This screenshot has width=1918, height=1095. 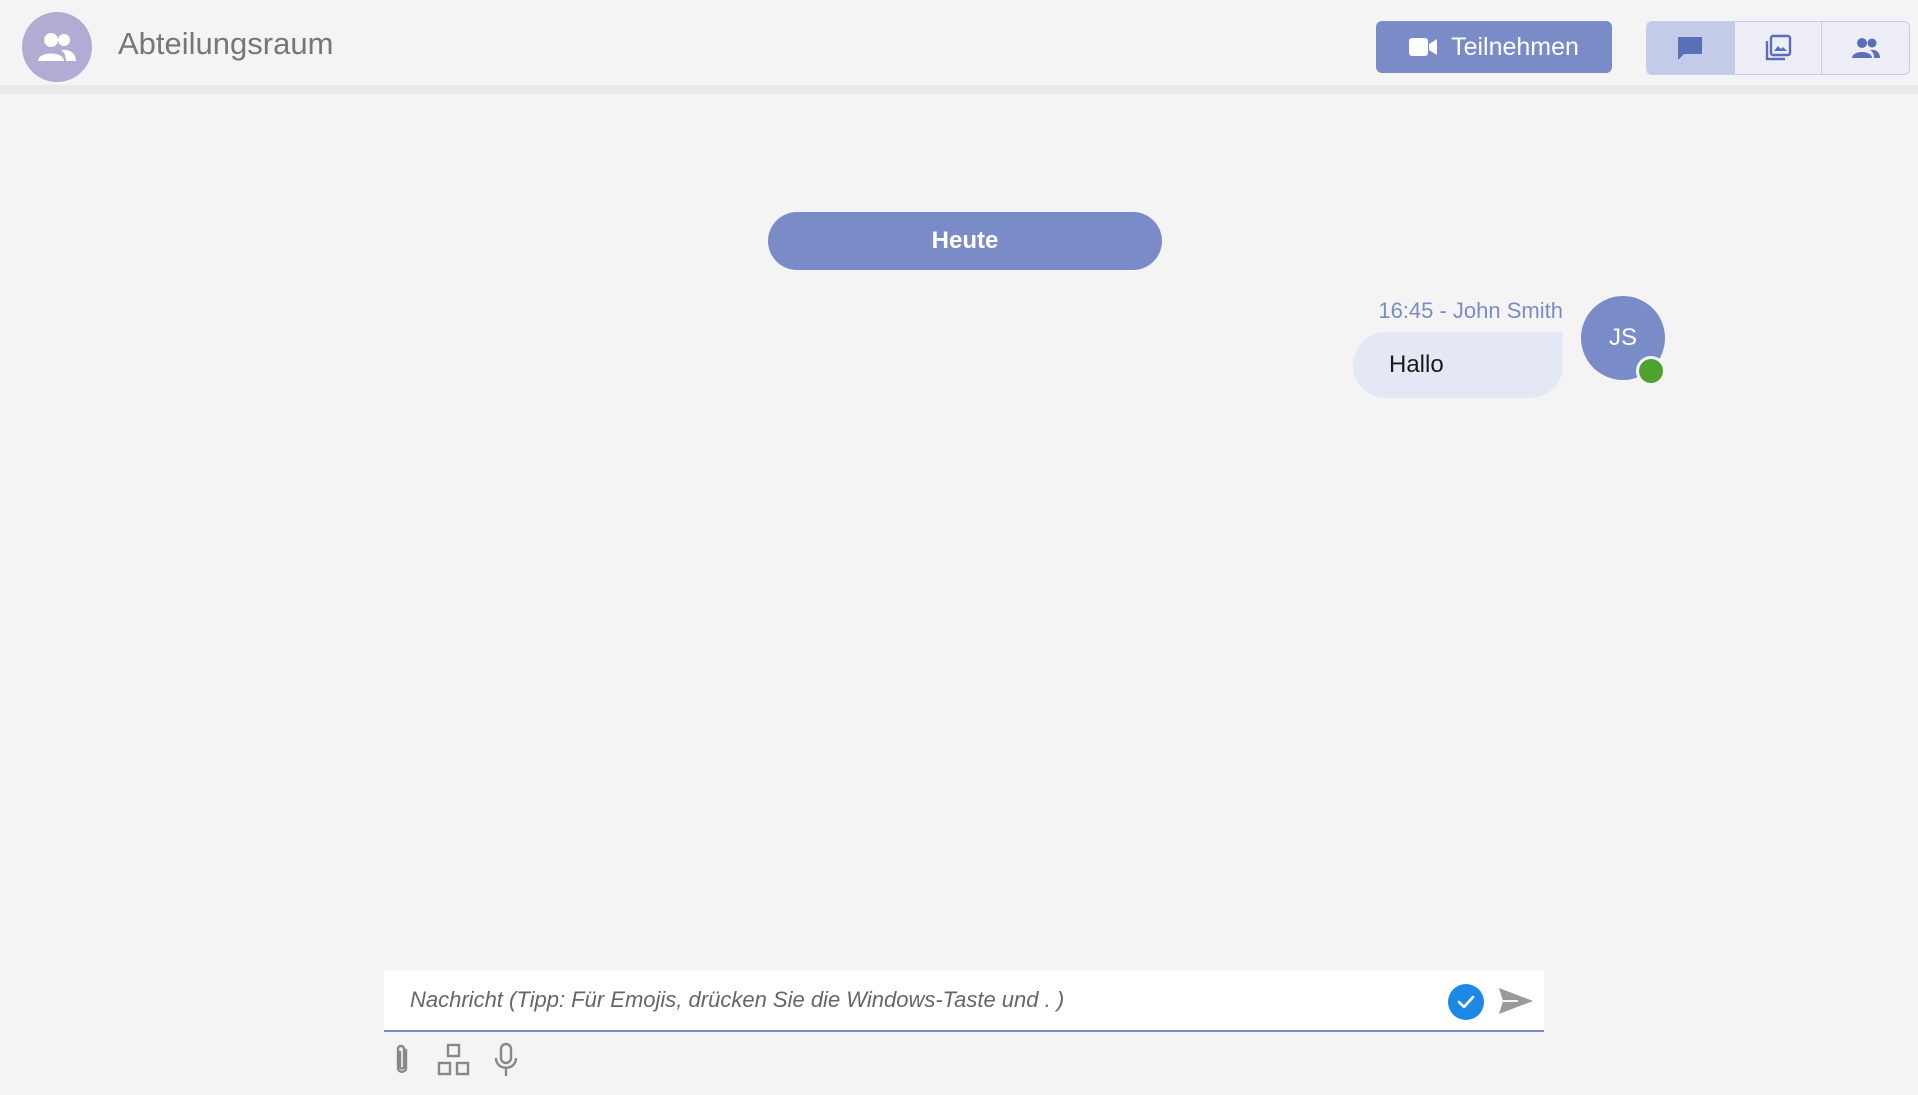 What do you see at coordinates (1458, 365) in the screenshot?
I see `message-bubble: Hallo` at bounding box center [1458, 365].